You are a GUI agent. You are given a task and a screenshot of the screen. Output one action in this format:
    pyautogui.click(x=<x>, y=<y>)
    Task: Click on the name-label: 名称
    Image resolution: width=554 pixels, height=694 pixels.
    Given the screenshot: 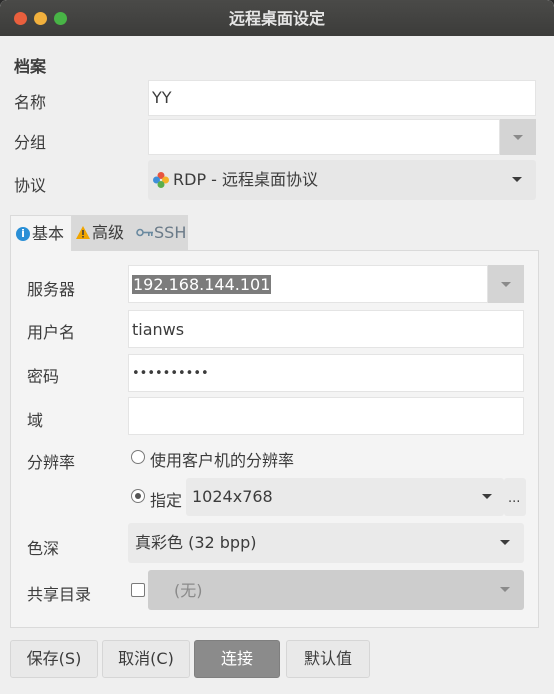 What is the action you would take?
    pyautogui.click(x=30, y=102)
    